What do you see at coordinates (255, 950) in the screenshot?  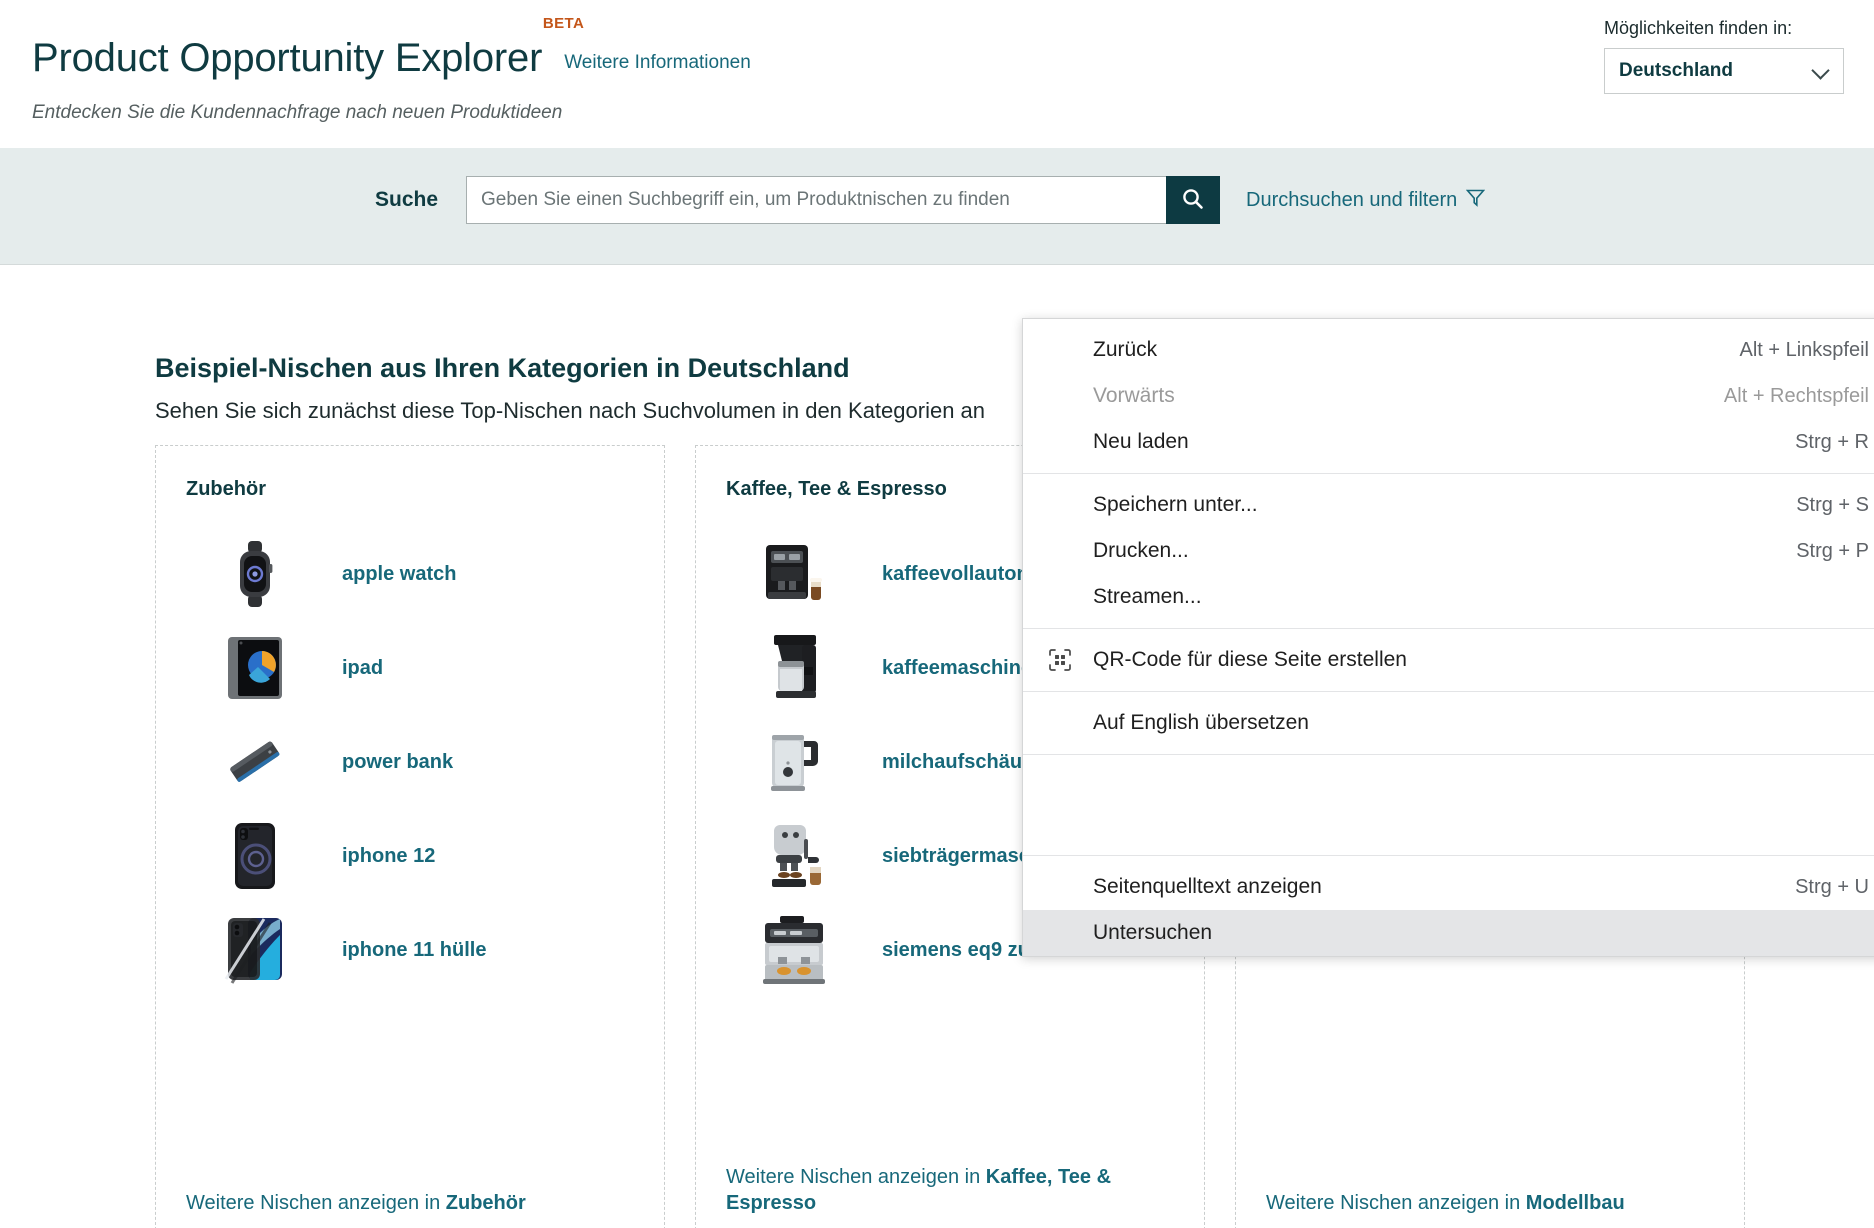 I see `iphone-11-case-thumb` at bounding box center [255, 950].